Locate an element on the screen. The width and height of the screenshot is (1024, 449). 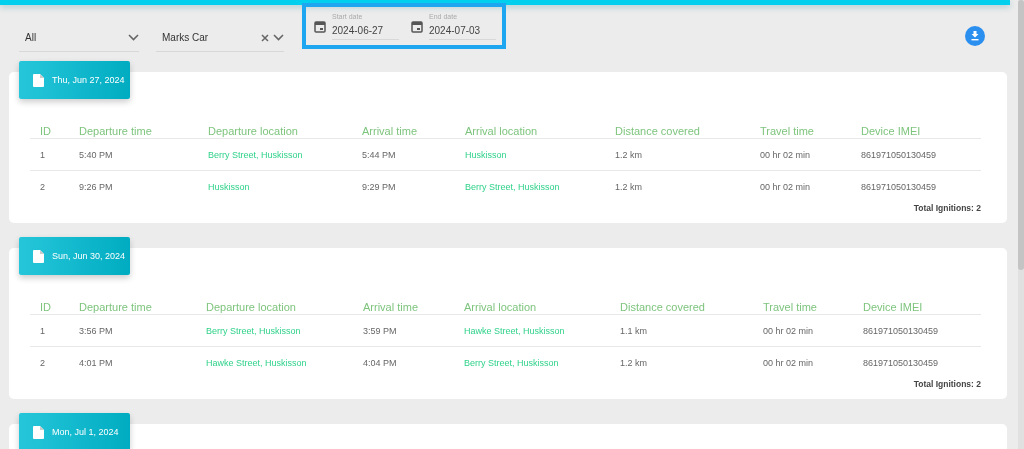
type-select: All is located at coordinates (79, 38).